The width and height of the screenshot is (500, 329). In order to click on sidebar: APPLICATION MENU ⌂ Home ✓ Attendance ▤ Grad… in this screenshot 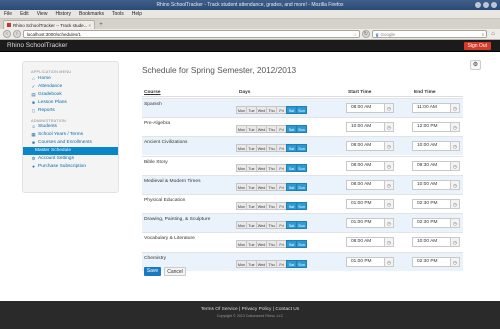, I will do `click(70, 127)`.